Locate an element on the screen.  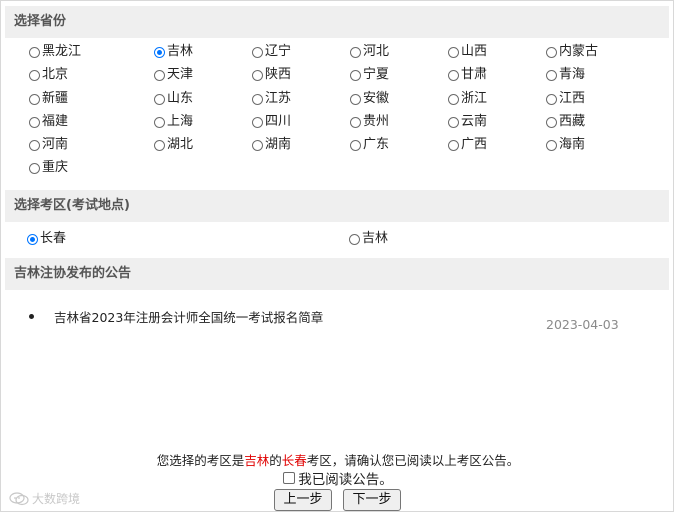
chat-bubble-icon is located at coordinates (19, 498).